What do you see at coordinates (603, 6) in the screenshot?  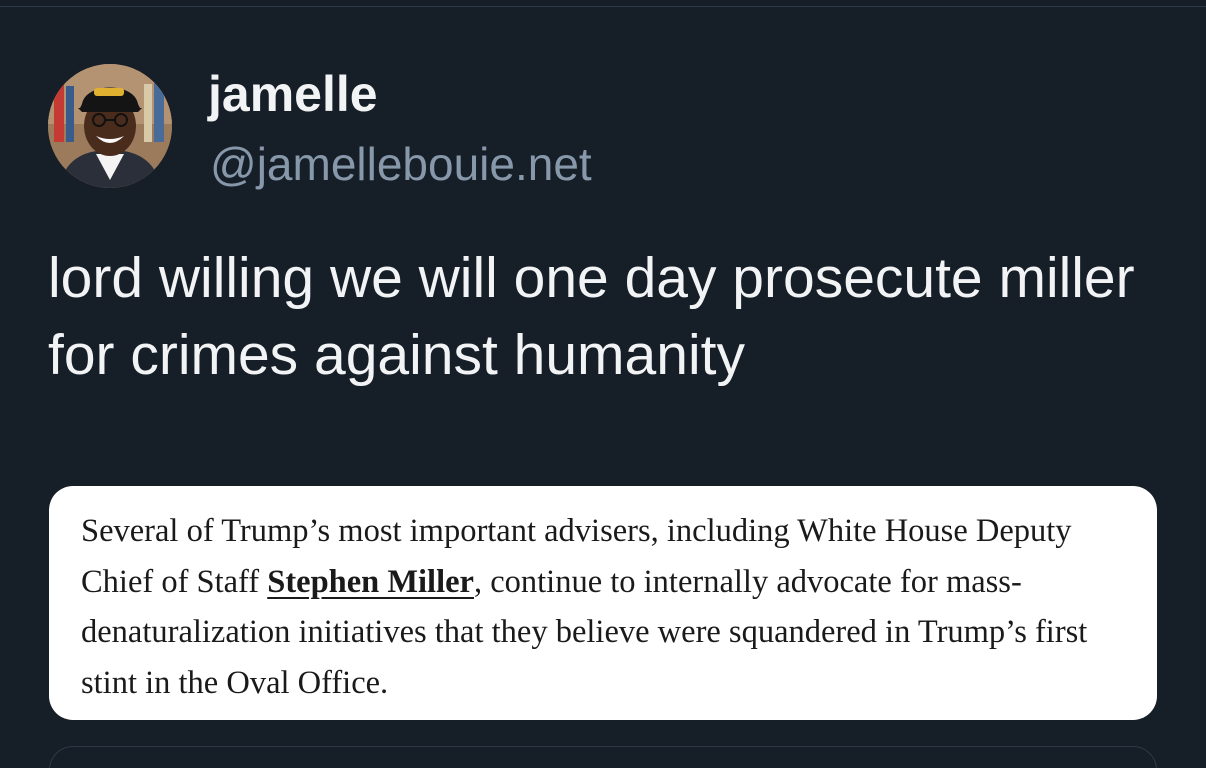 I see `top-divider` at bounding box center [603, 6].